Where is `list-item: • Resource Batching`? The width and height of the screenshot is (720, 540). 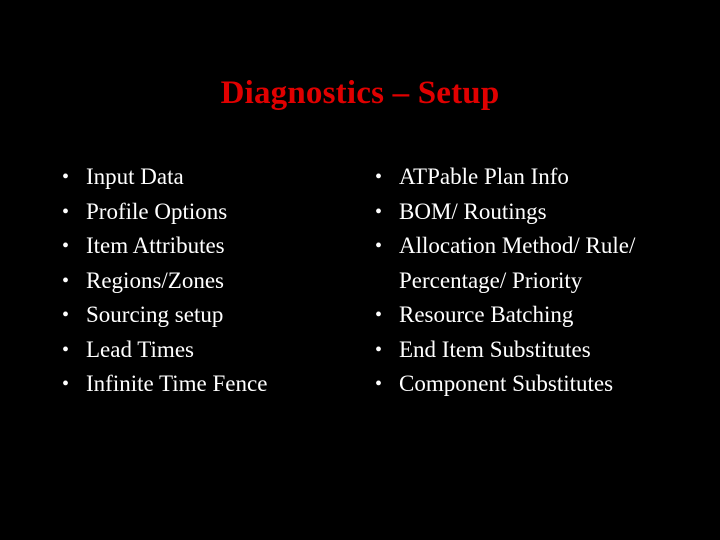 list-item: • Resource Batching is located at coordinates (529, 315).